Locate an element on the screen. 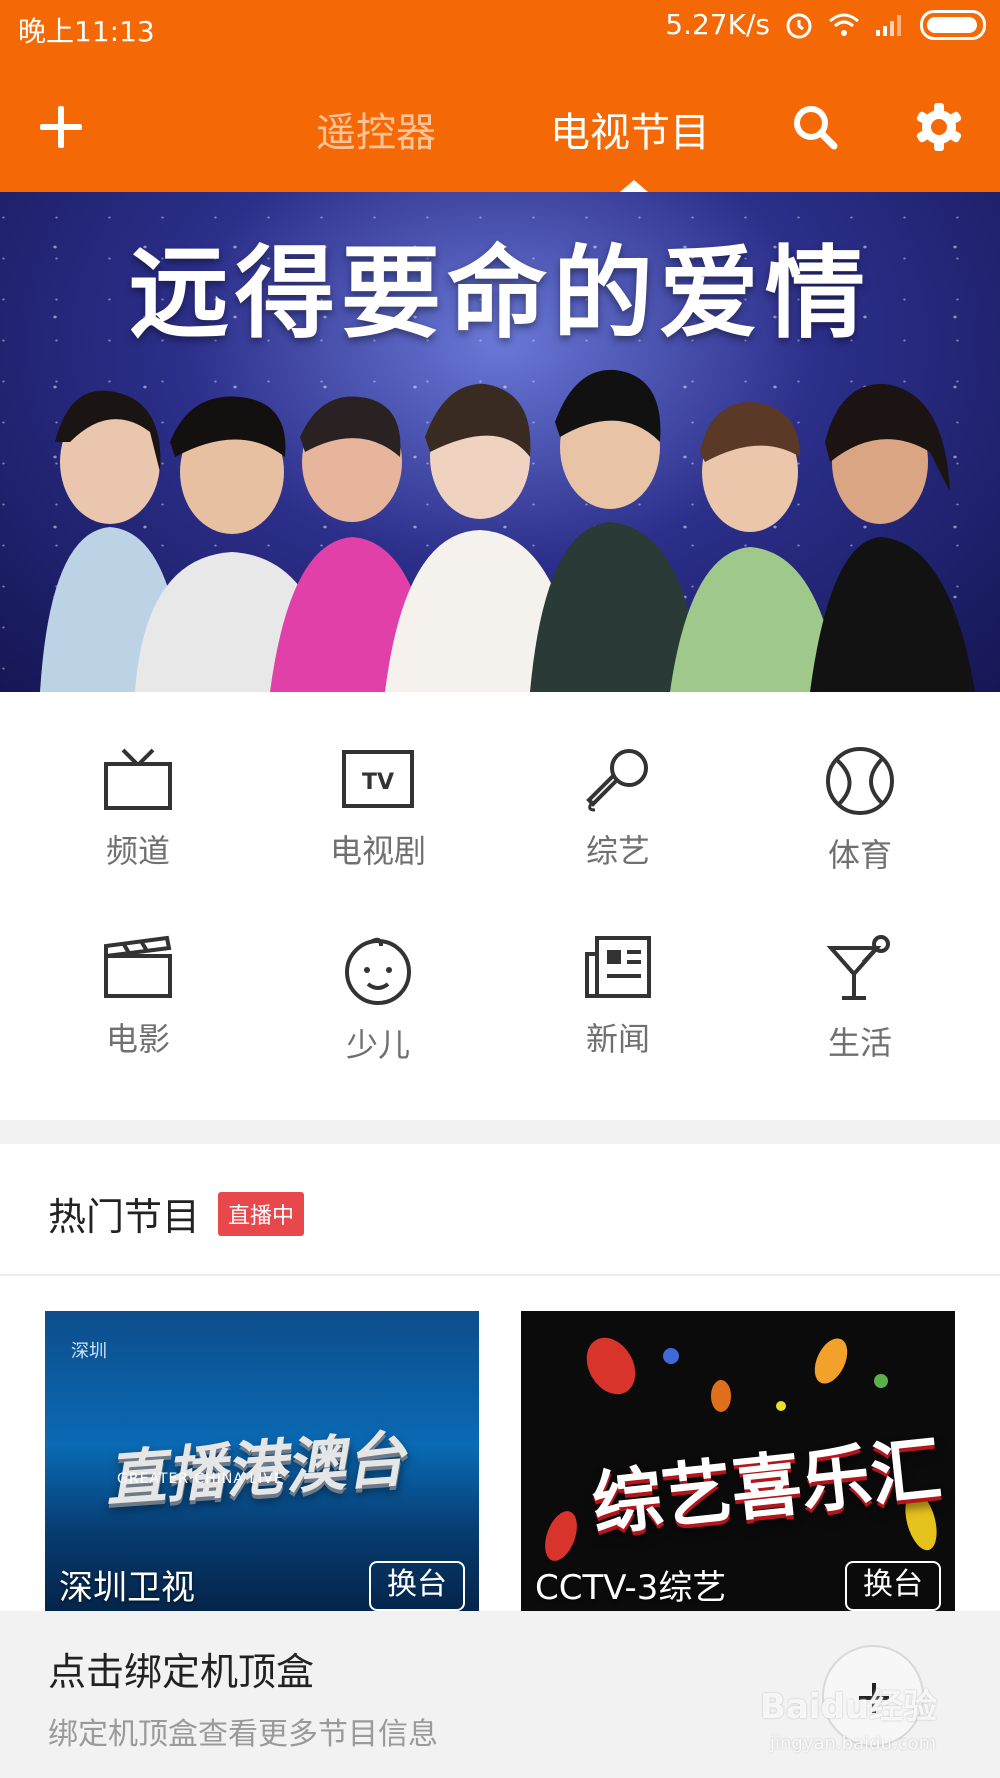 The height and width of the screenshot is (1778, 1000). category-kids: 少儿 is located at coordinates (378, 1000).